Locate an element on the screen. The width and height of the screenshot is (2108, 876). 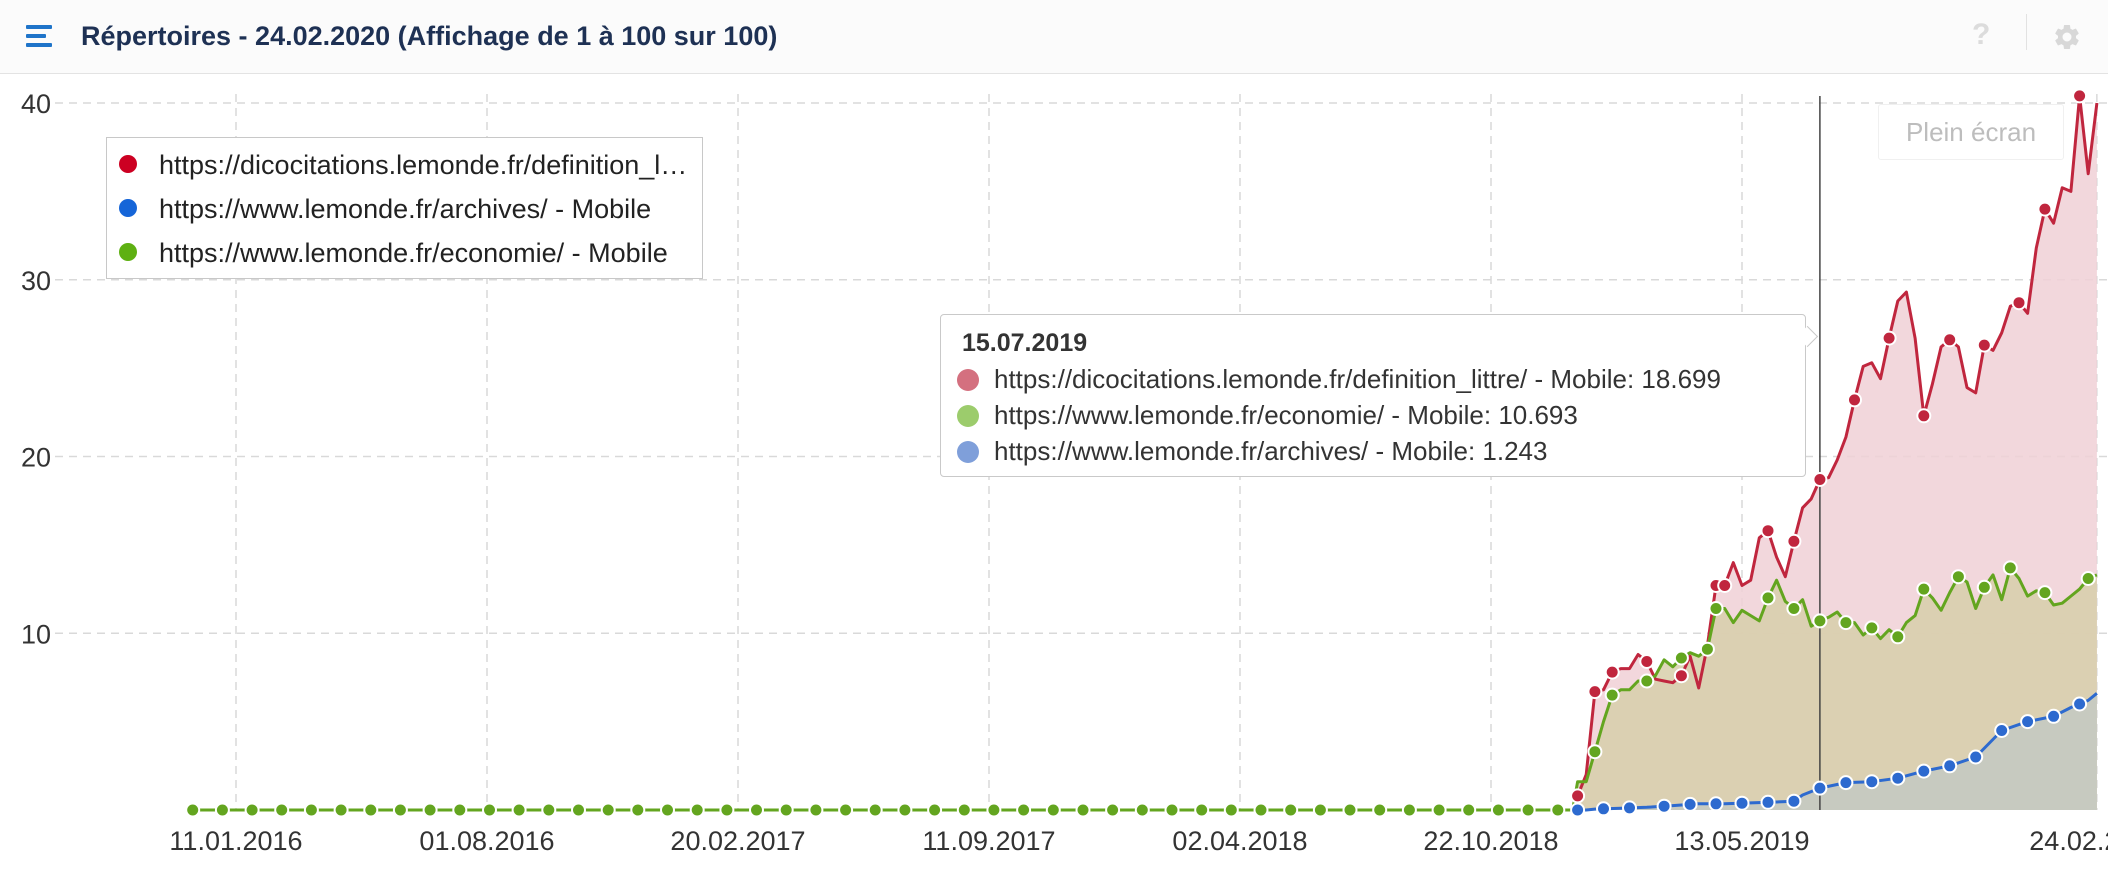
y-tick-label: 40 is located at coordinates (36, 104).